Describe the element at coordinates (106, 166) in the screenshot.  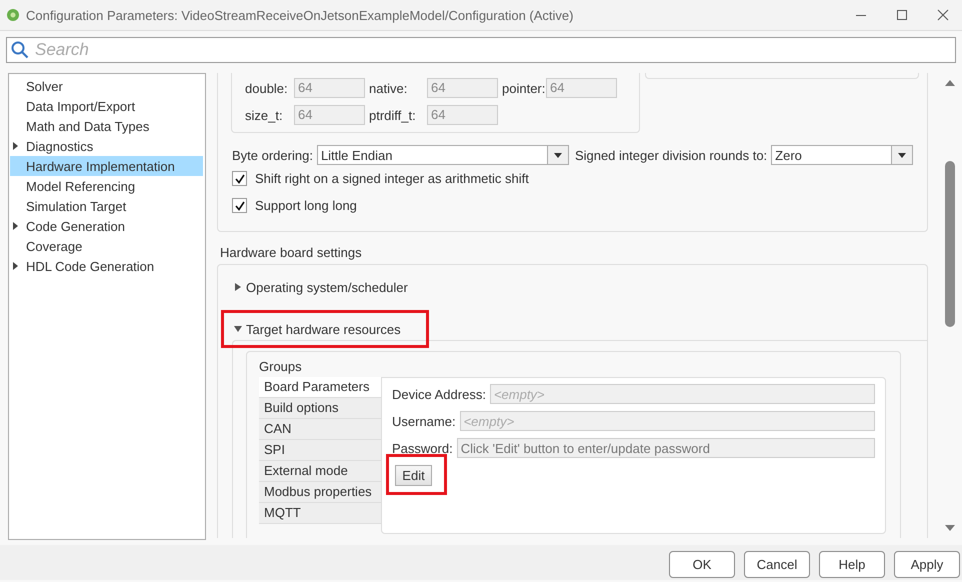
I see `tree-item: Hardware Implementation` at that location.